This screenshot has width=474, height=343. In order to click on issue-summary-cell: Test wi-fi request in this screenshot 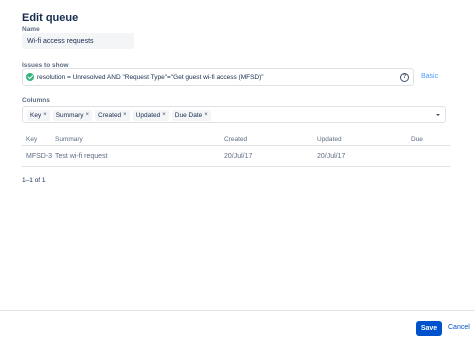, I will do `click(81, 156)`.